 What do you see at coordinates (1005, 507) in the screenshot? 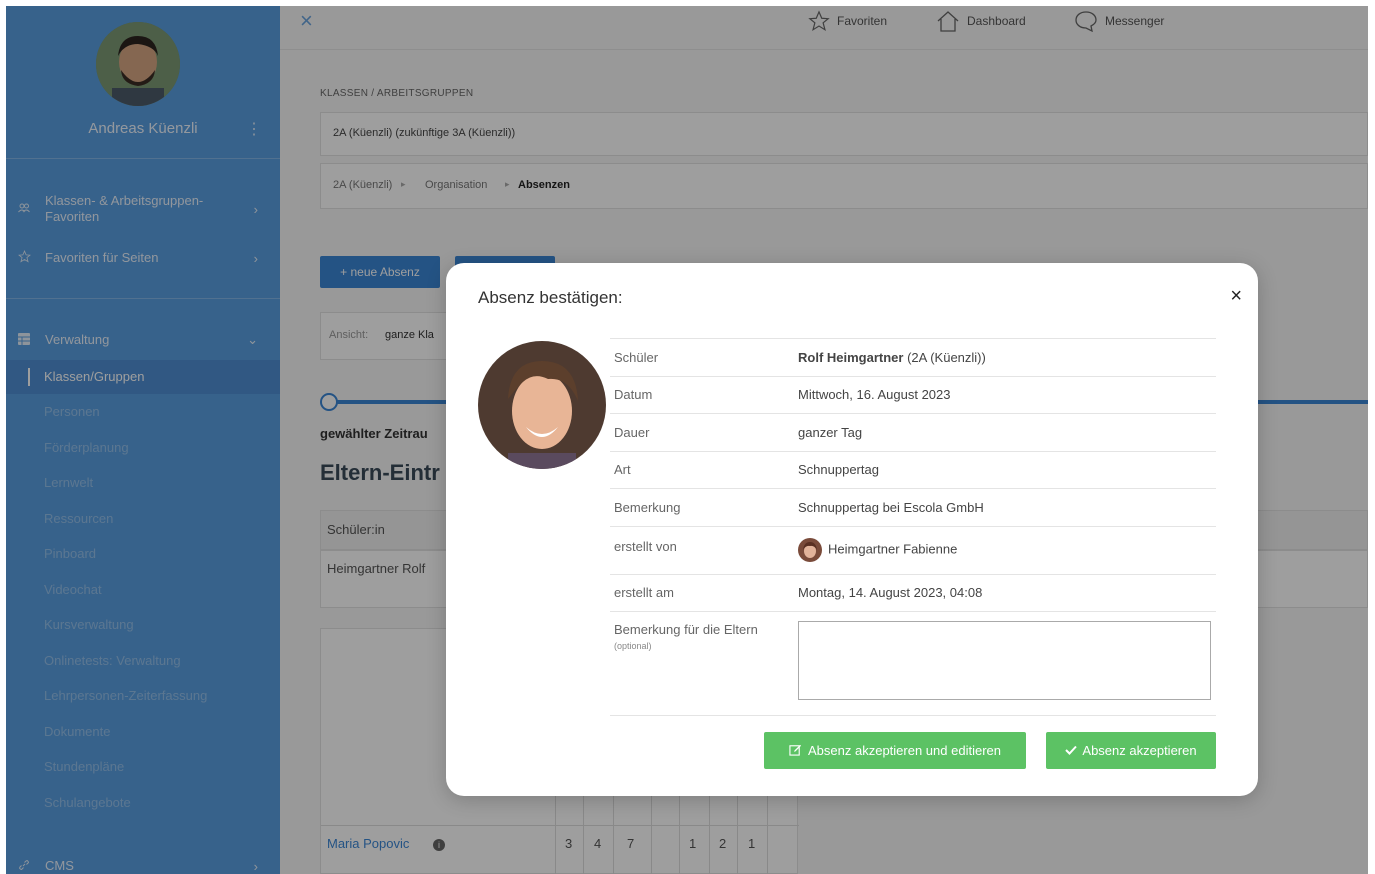
I see `value-remark: Schnuppertag bei Escola GmbH` at bounding box center [1005, 507].